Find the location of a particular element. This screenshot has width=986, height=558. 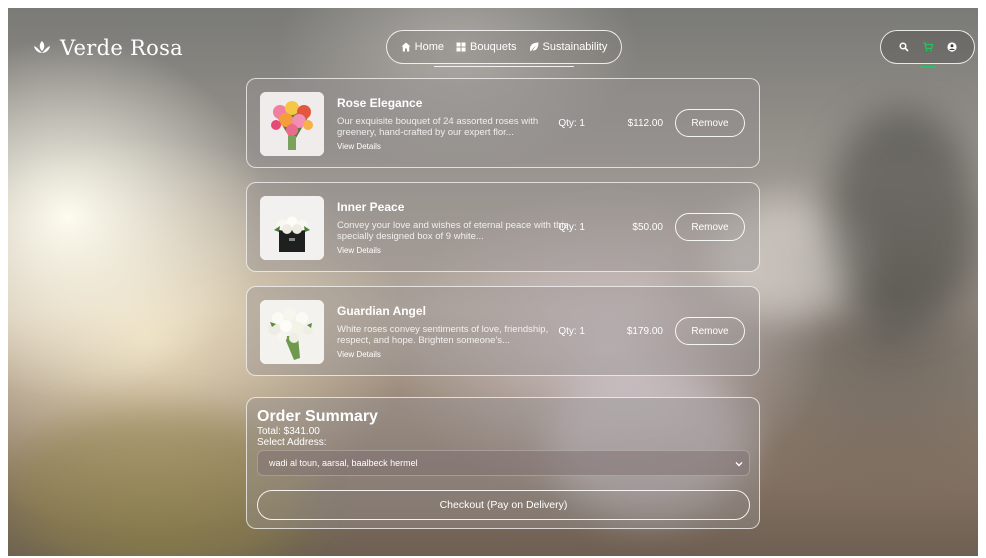

lotus-icon is located at coordinates (42, 47).